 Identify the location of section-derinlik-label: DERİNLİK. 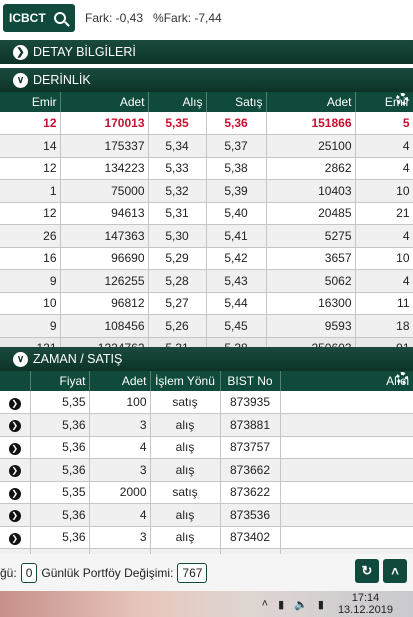
(62, 80).